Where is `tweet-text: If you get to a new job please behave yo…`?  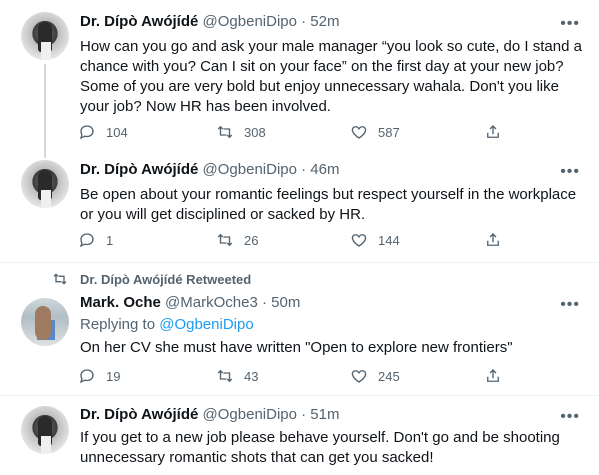 tweet-text: If you get to a new job please behave yo… is located at coordinates (320, 447).